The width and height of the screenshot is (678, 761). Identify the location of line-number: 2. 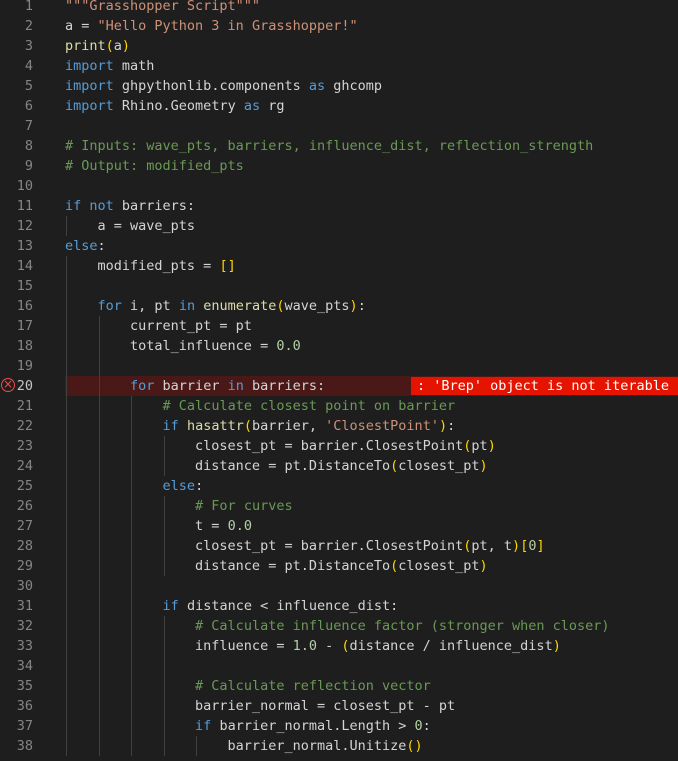
(28, 26).